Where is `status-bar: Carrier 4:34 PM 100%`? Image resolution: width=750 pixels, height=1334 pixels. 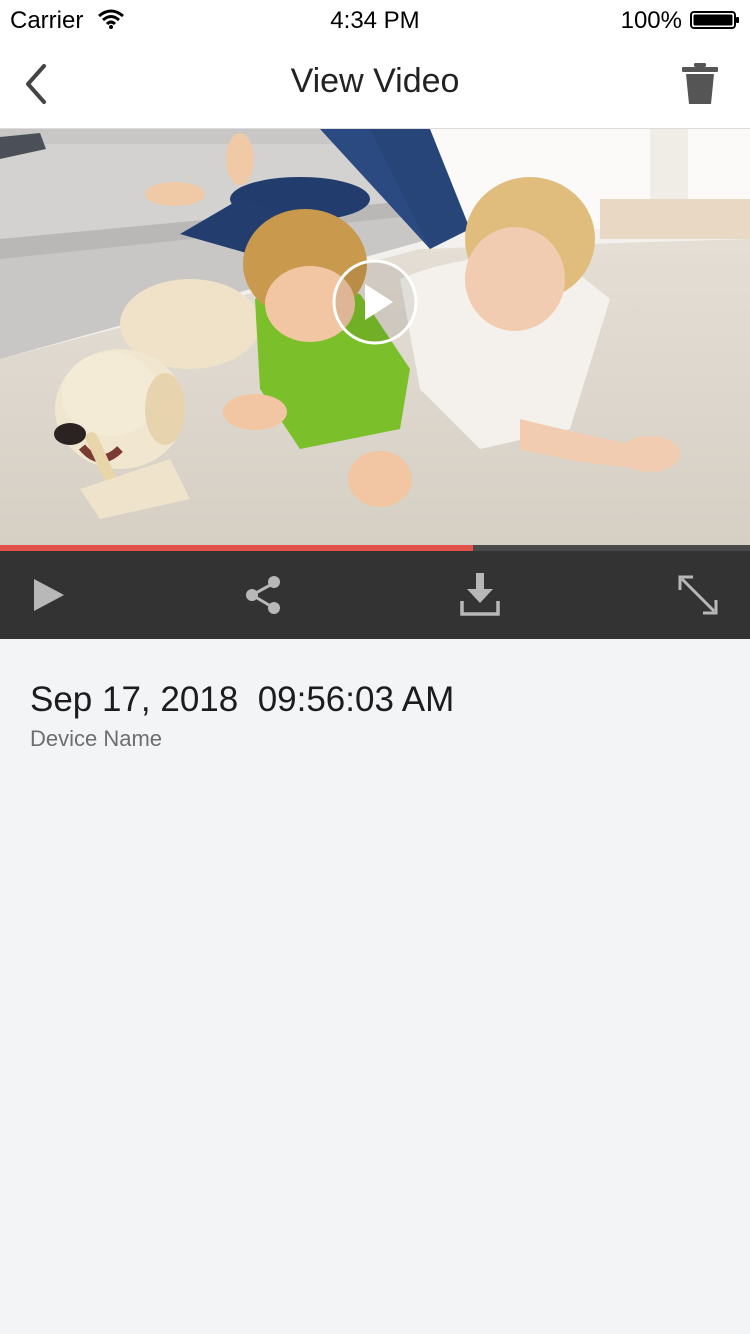
status-bar: Carrier 4:34 PM 100% is located at coordinates (375, 20).